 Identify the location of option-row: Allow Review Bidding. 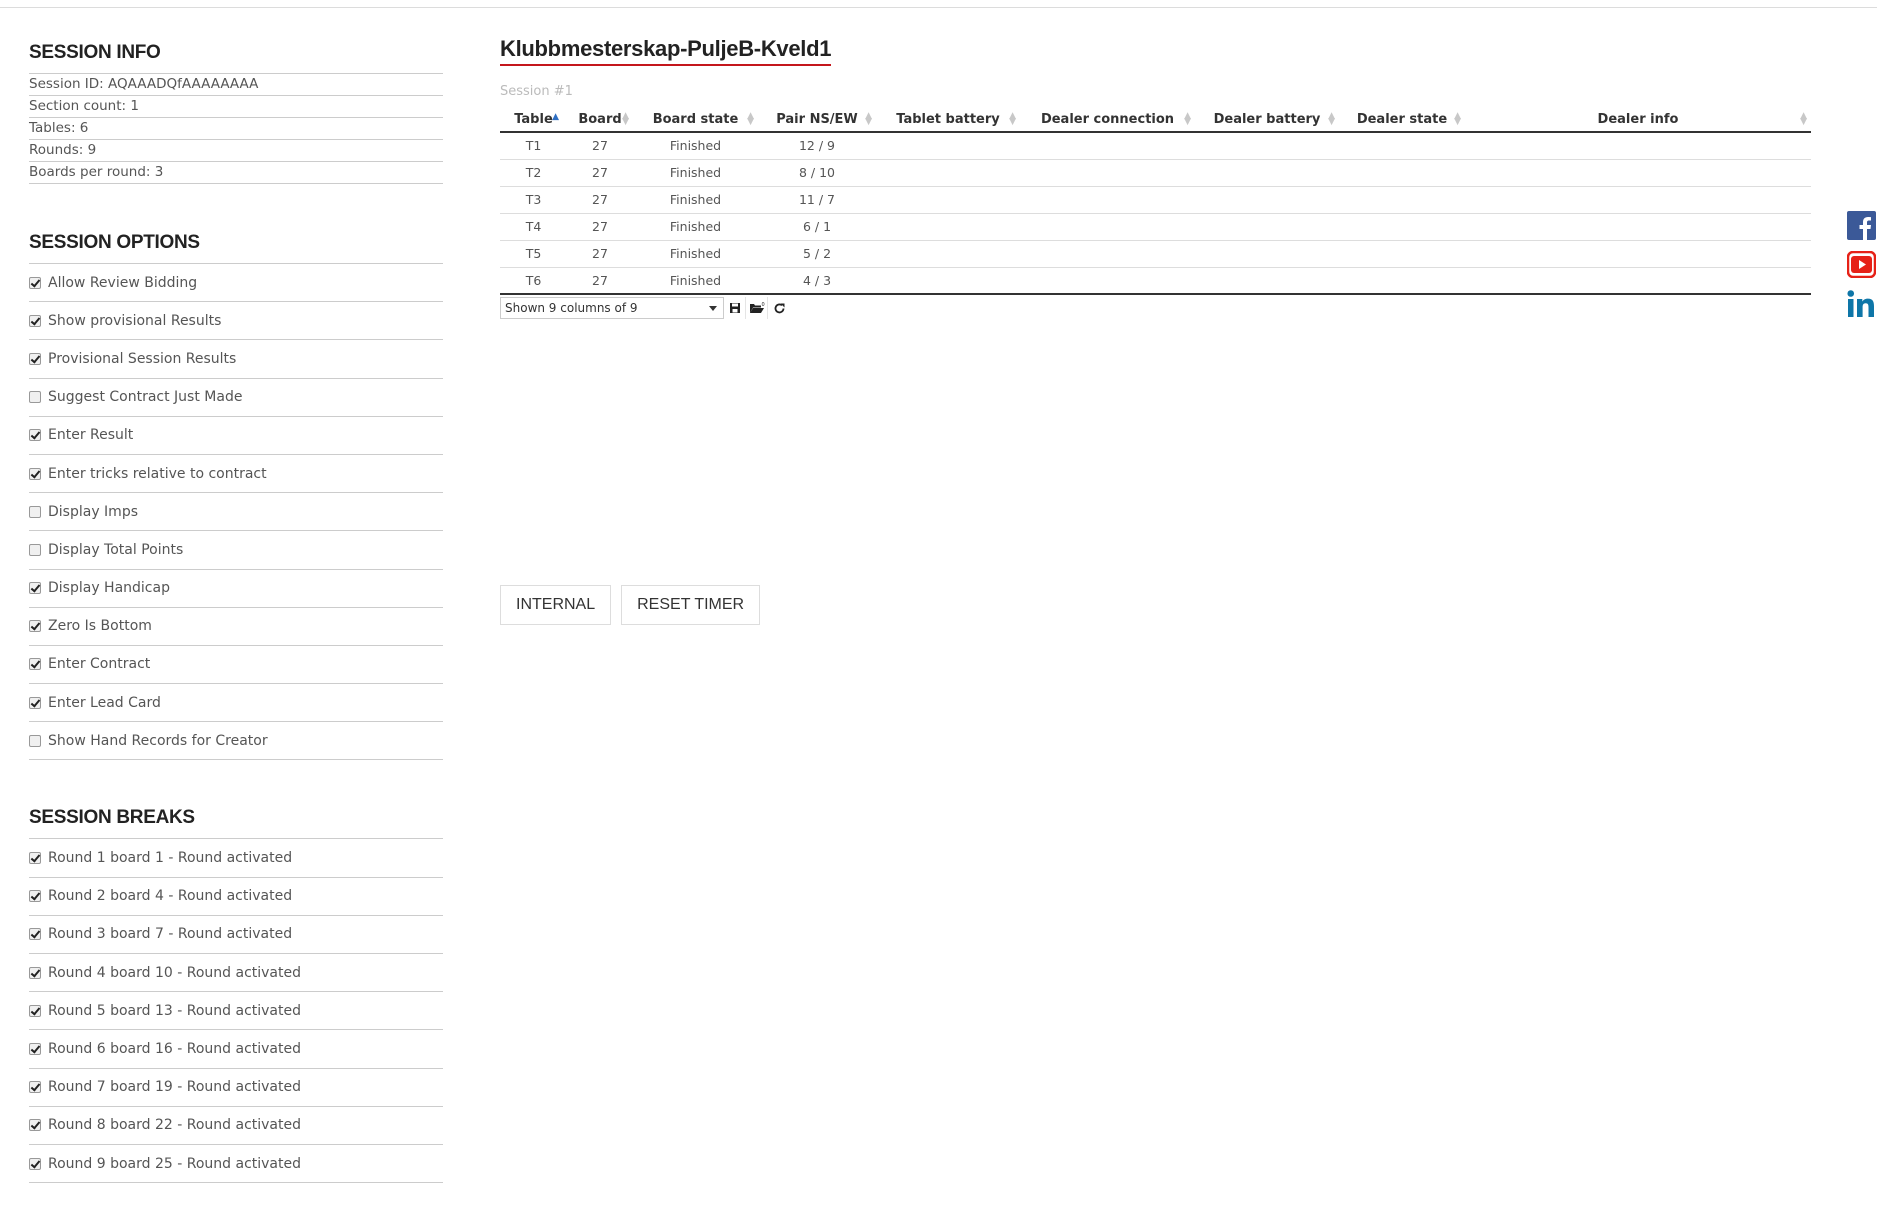
(236, 283).